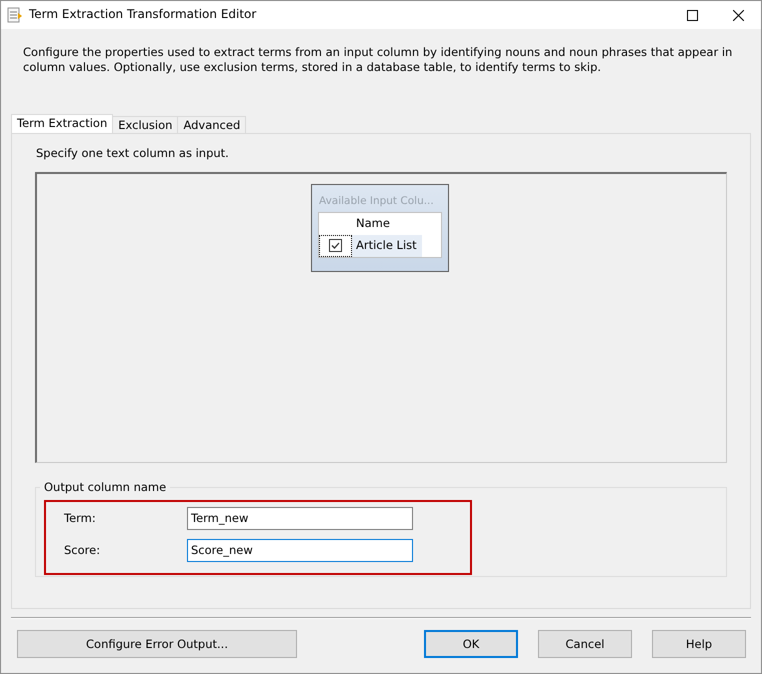  I want to click on instruction-text: Specify one text column as input., so click(132, 153).